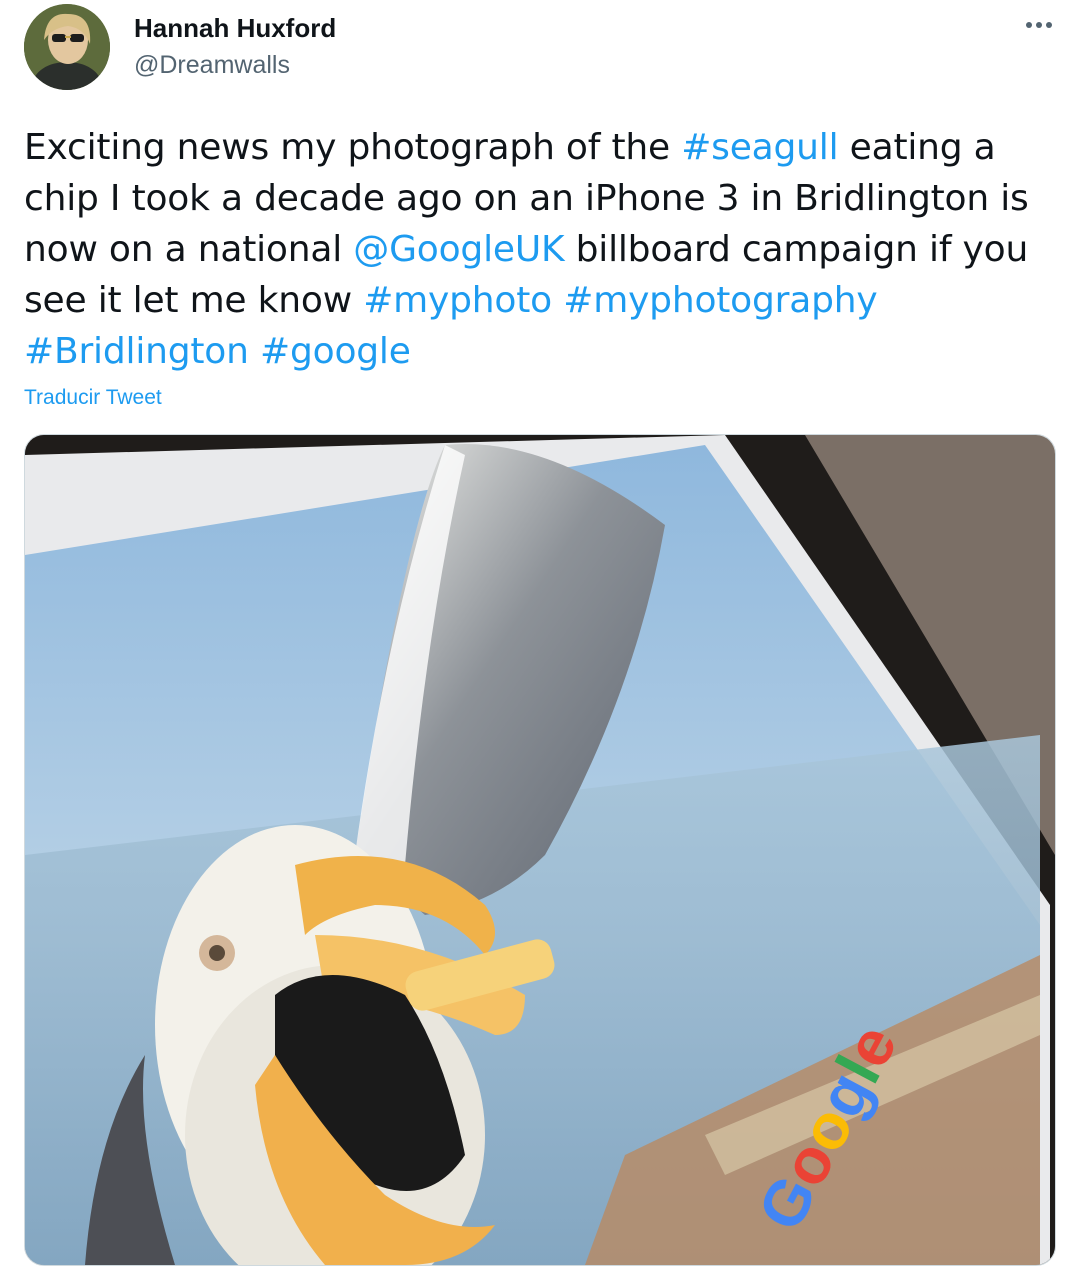 Image resolution: width=1080 pixels, height=1266 pixels. Describe the element at coordinates (235, 28) in the screenshot. I see `author-name: Hannah Huxford` at that location.